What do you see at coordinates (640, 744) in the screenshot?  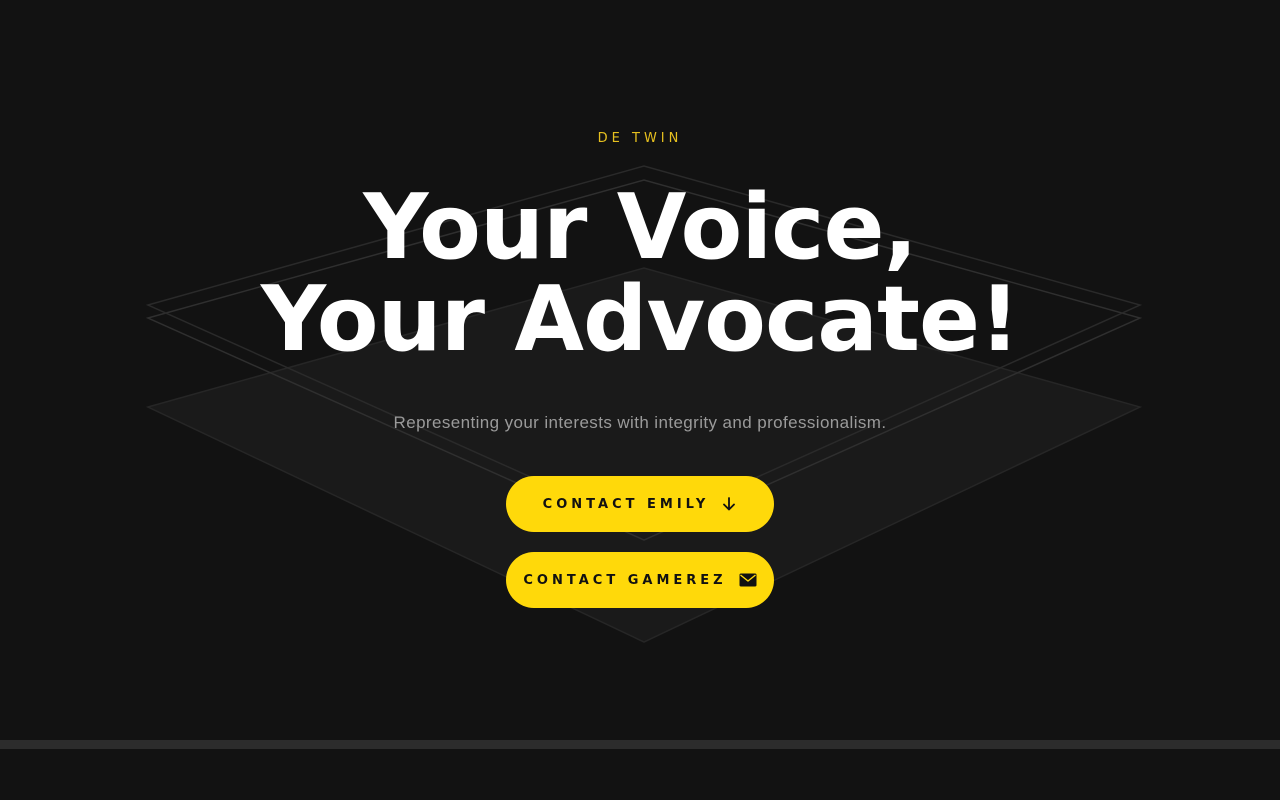 I see `section-divider` at bounding box center [640, 744].